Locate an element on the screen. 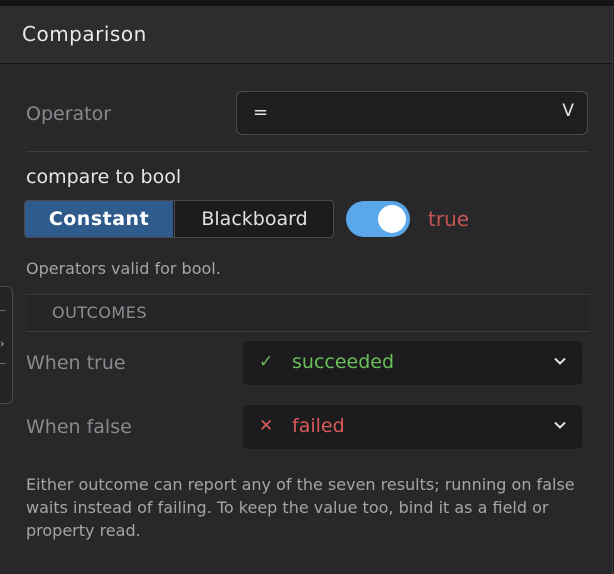 The width and height of the screenshot is (614, 574). mode-blackboard-button: Blackboard is located at coordinates (253, 219).